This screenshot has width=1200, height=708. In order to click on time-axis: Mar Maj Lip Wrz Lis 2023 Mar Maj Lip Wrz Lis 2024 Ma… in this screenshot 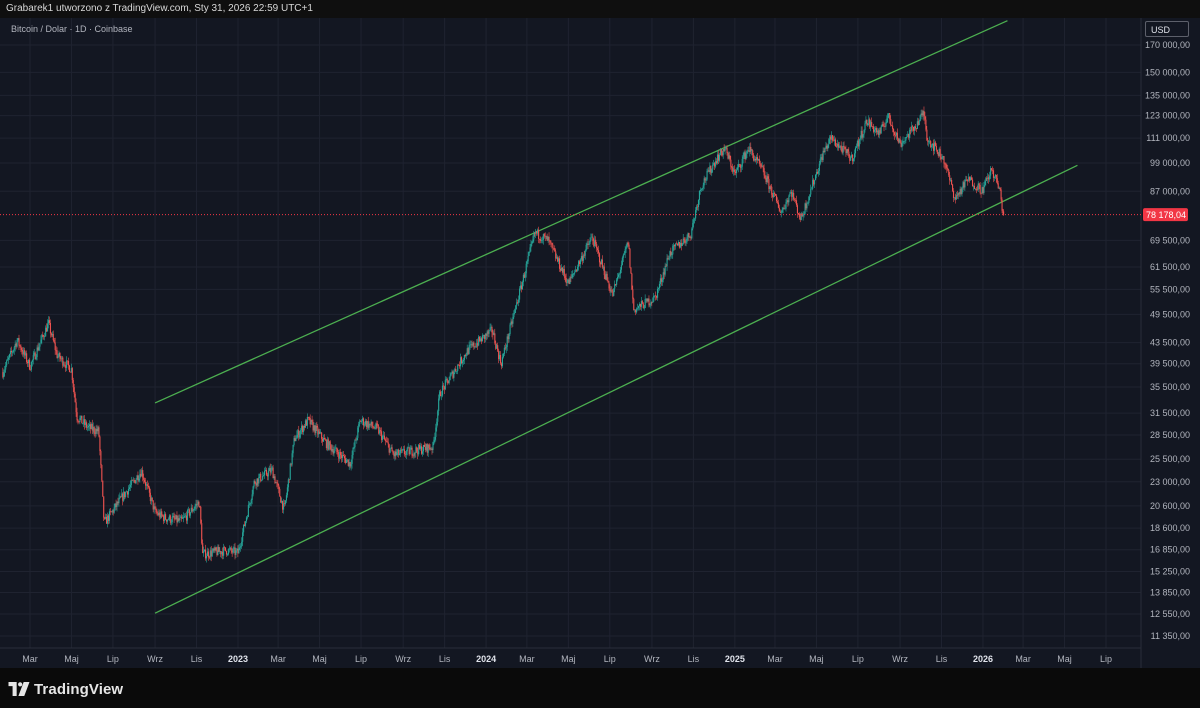, I will do `click(567, 659)`.